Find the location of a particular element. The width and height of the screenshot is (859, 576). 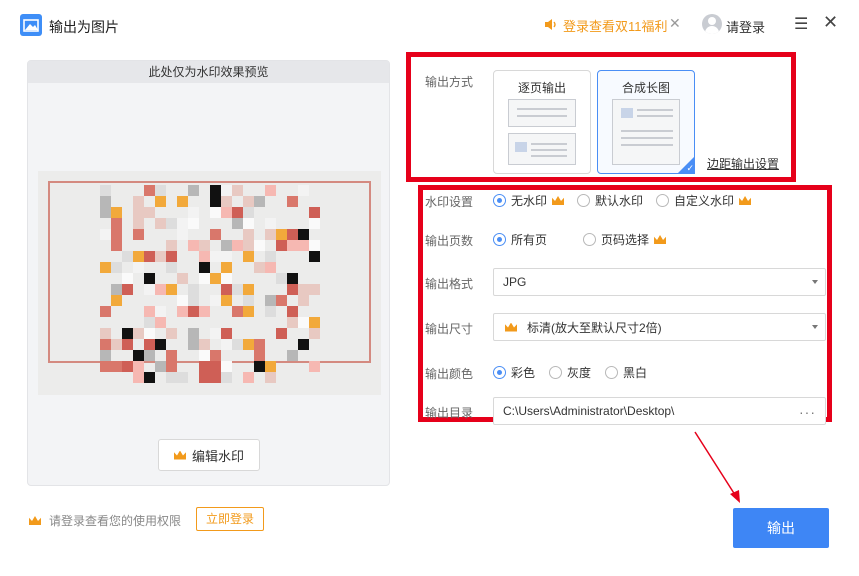

radio-label: 灰度 is located at coordinates (579, 373).